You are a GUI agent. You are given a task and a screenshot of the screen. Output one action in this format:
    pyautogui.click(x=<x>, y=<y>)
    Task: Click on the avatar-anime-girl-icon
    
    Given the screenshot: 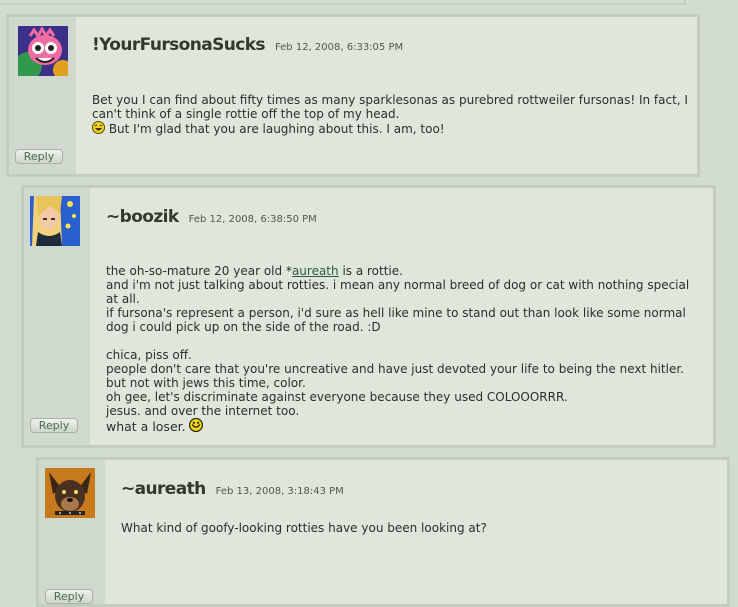 What is the action you would take?
    pyautogui.click(x=55, y=221)
    